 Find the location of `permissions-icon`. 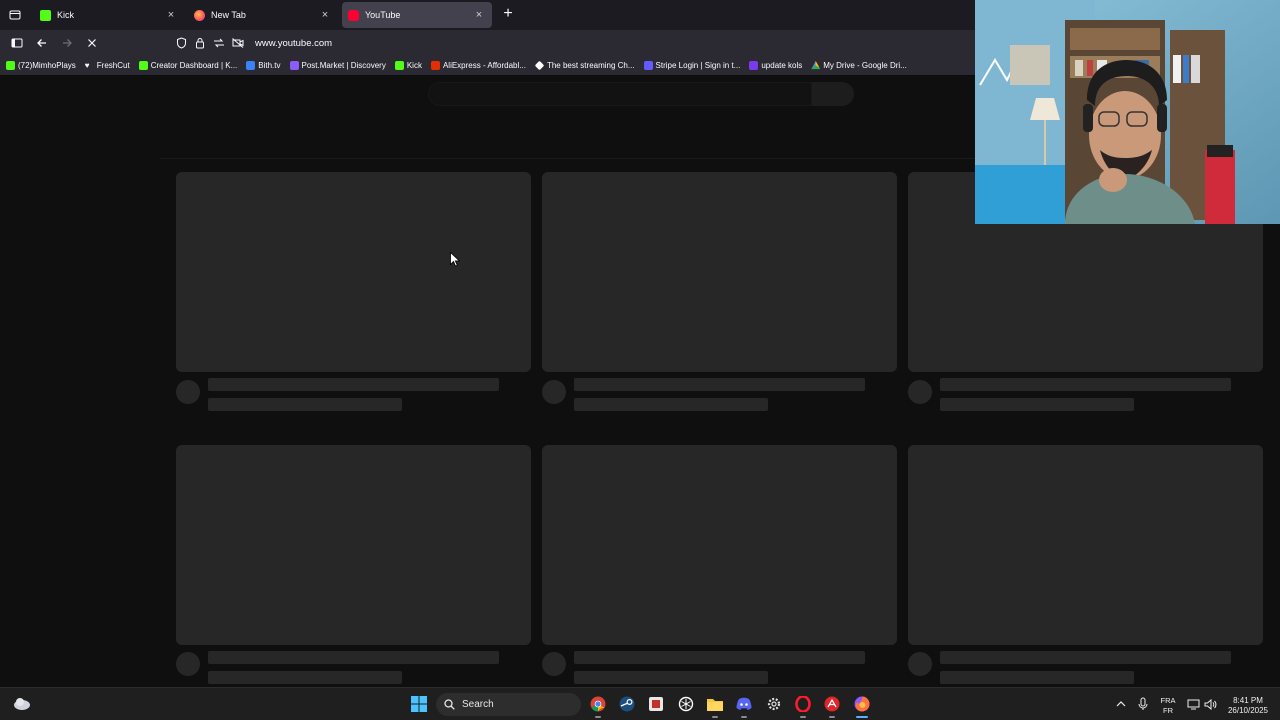

permissions-icon is located at coordinates (219, 43).